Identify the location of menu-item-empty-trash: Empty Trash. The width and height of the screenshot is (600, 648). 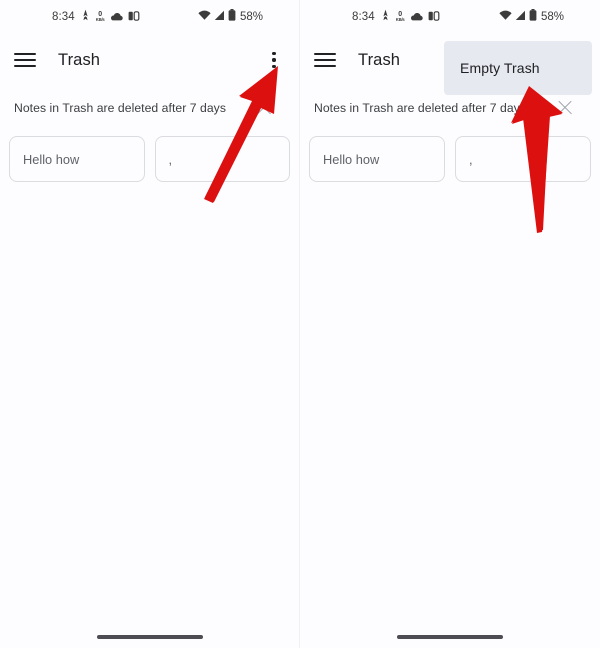
(500, 68).